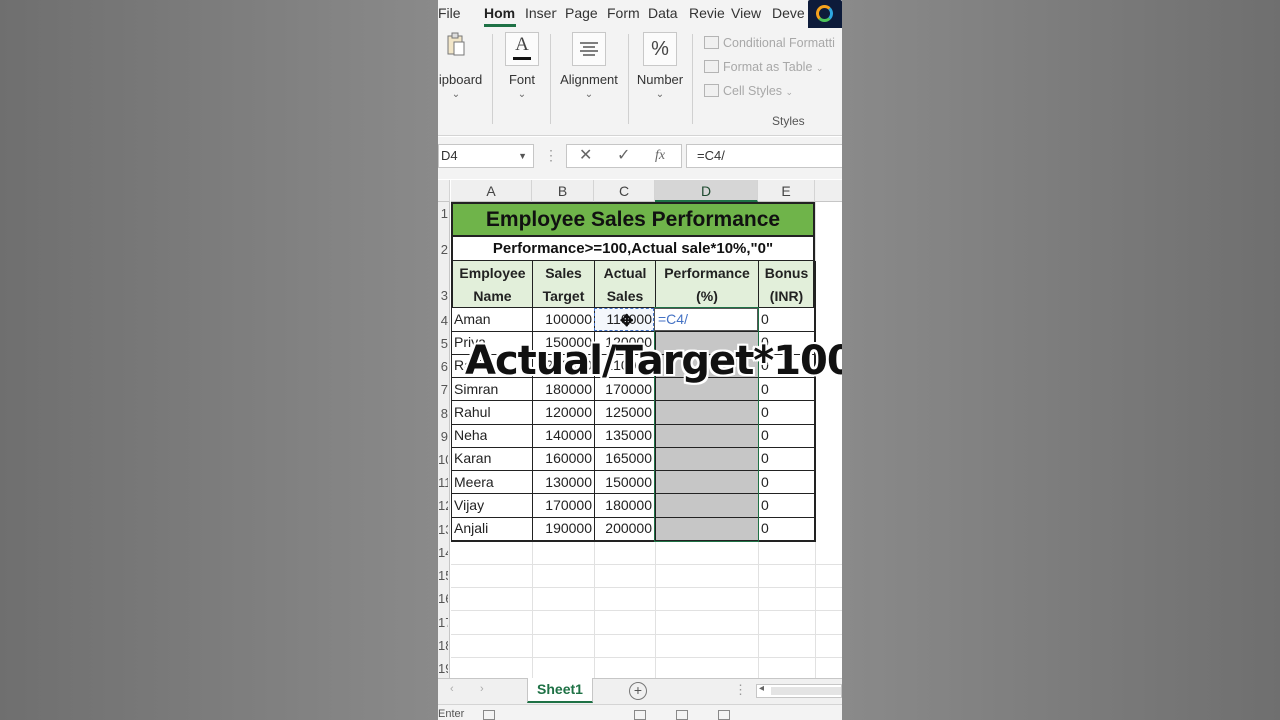 The height and width of the screenshot is (720, 1280). Describe the element at coordinates (451, 714) in the screenshot. I see `status-mode: Enter` at that location.